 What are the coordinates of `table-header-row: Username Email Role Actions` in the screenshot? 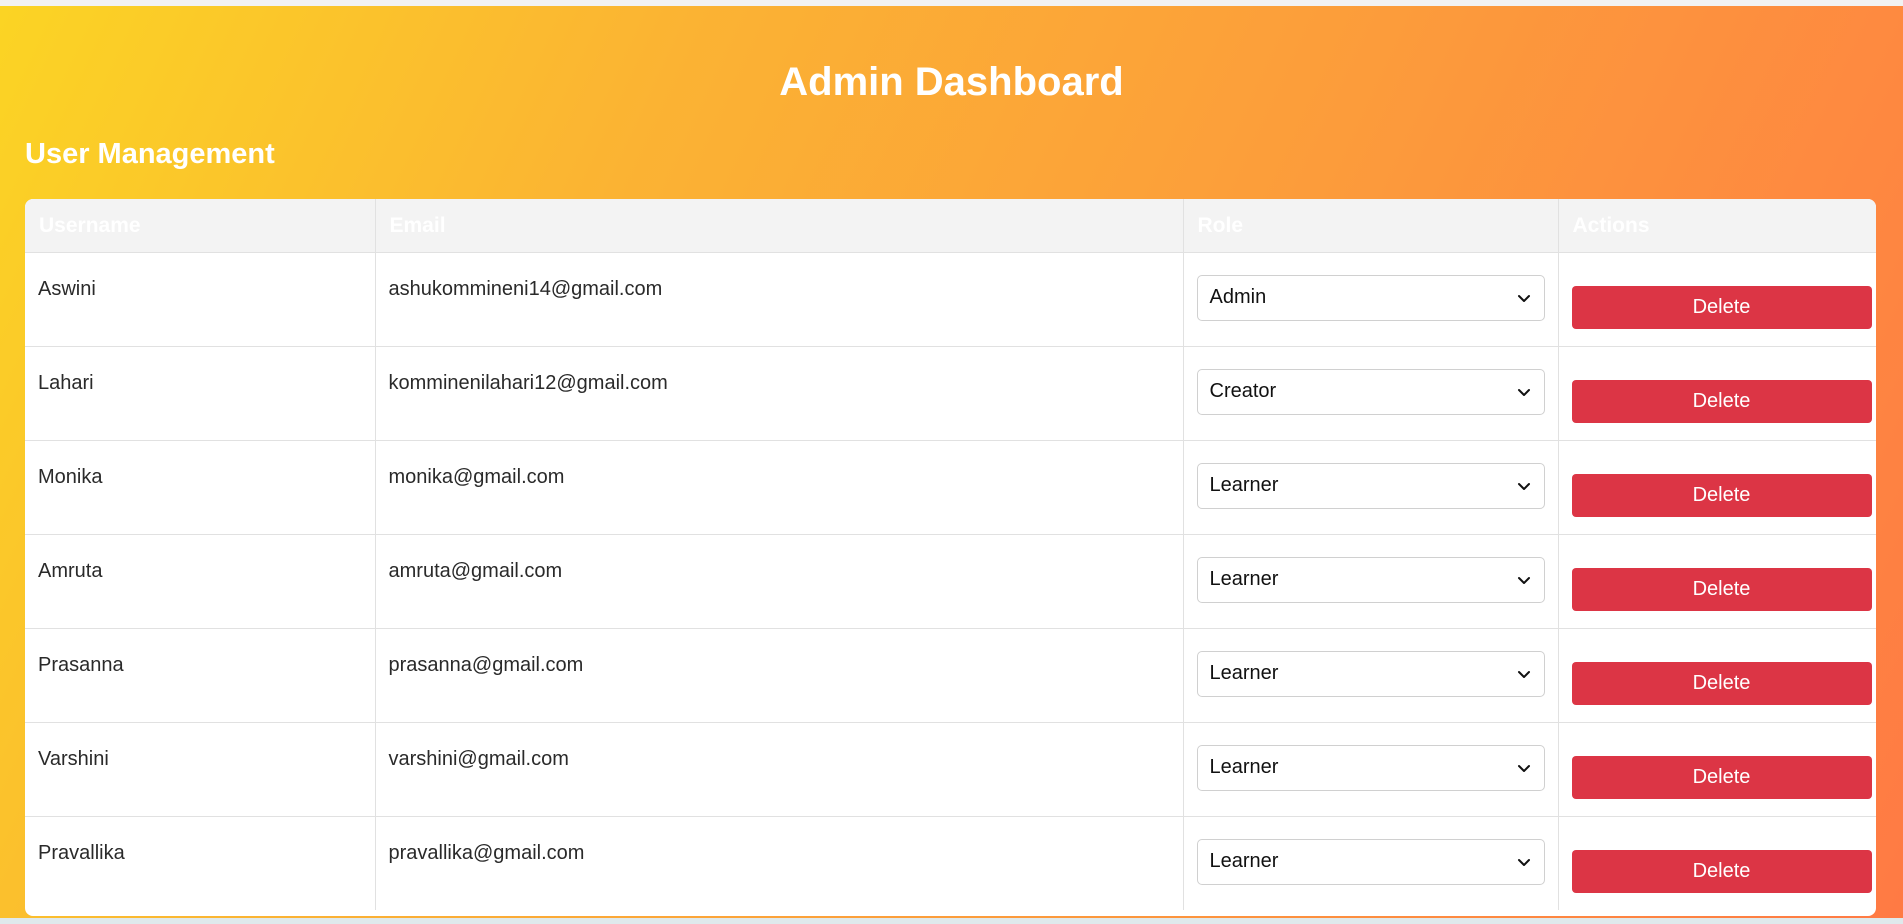 It's located at (950, 226).